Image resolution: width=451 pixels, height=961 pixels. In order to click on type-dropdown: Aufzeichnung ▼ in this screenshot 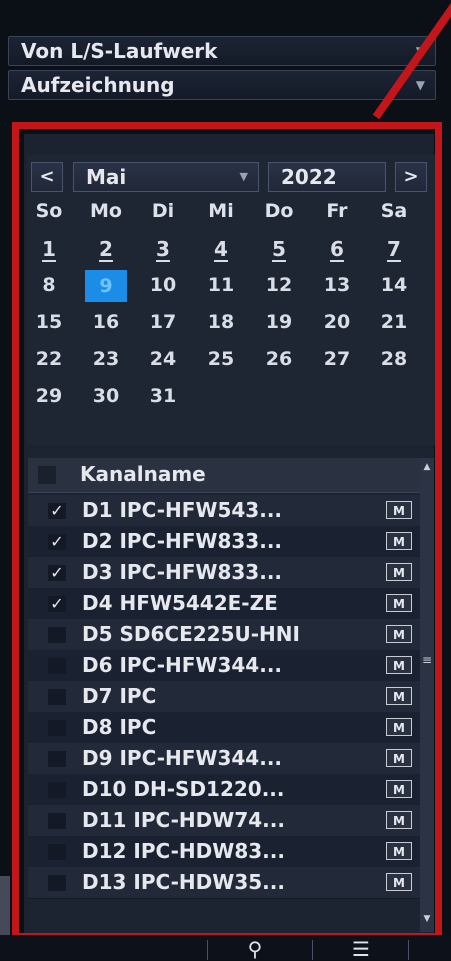, I will do `click(222, 85)`.